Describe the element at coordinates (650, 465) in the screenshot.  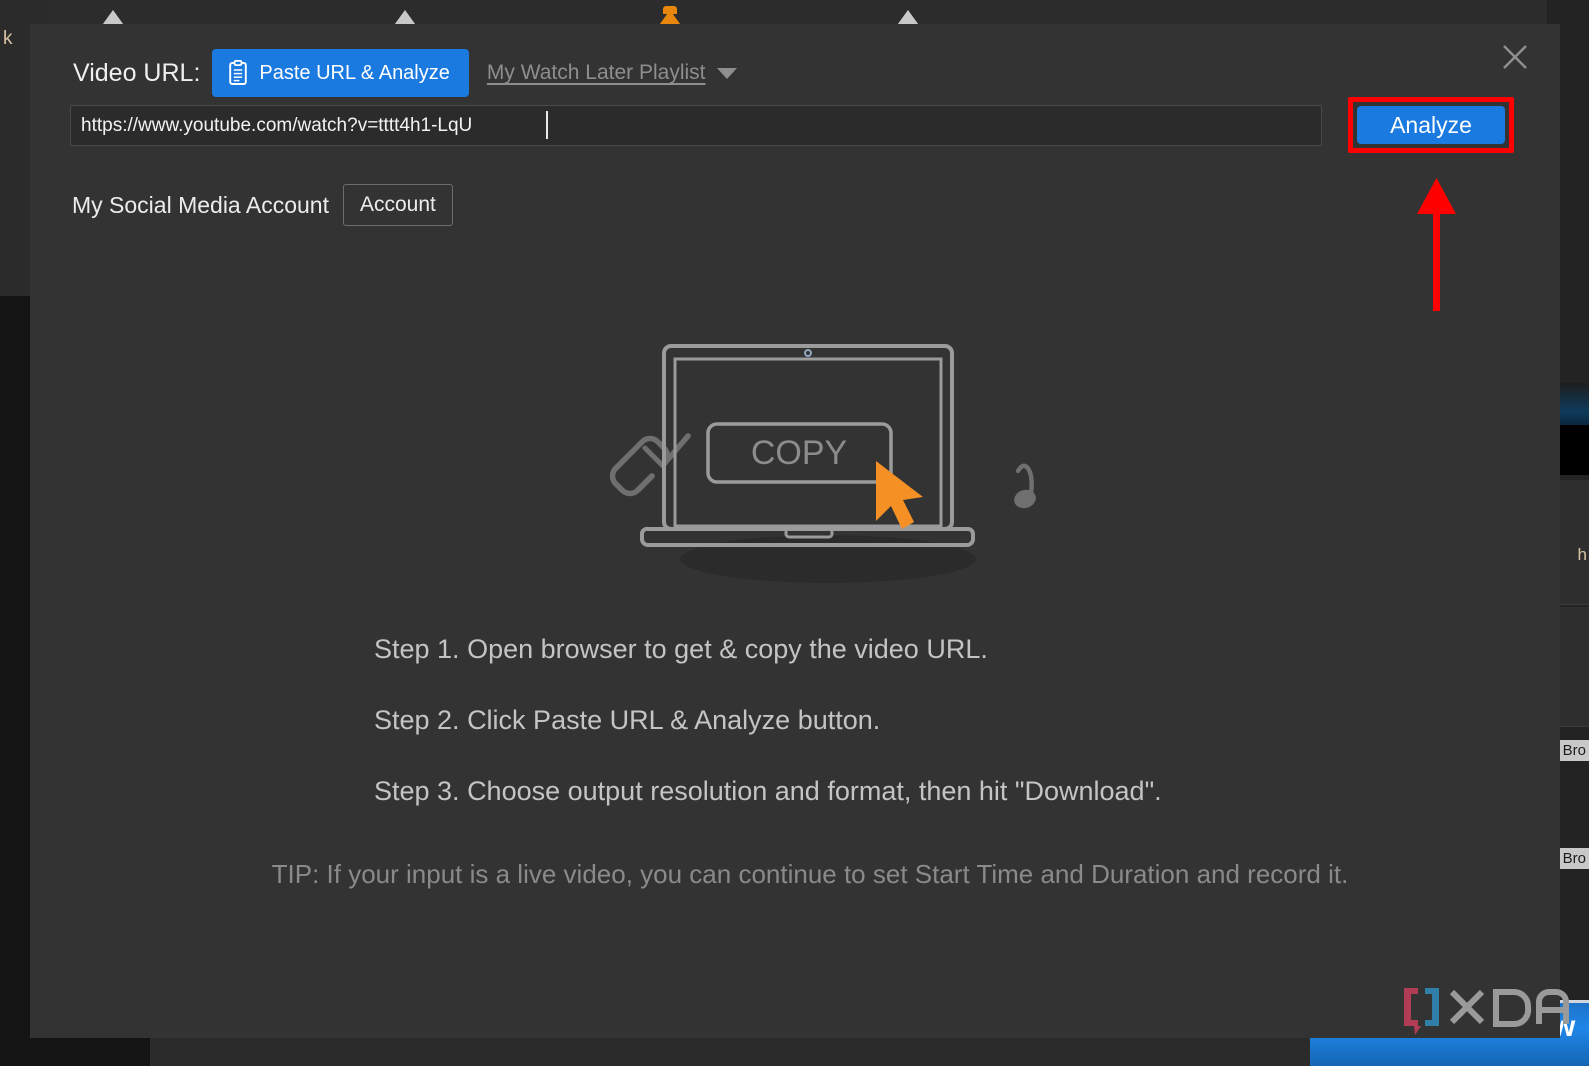
I see `chain-link-icon` at that location.